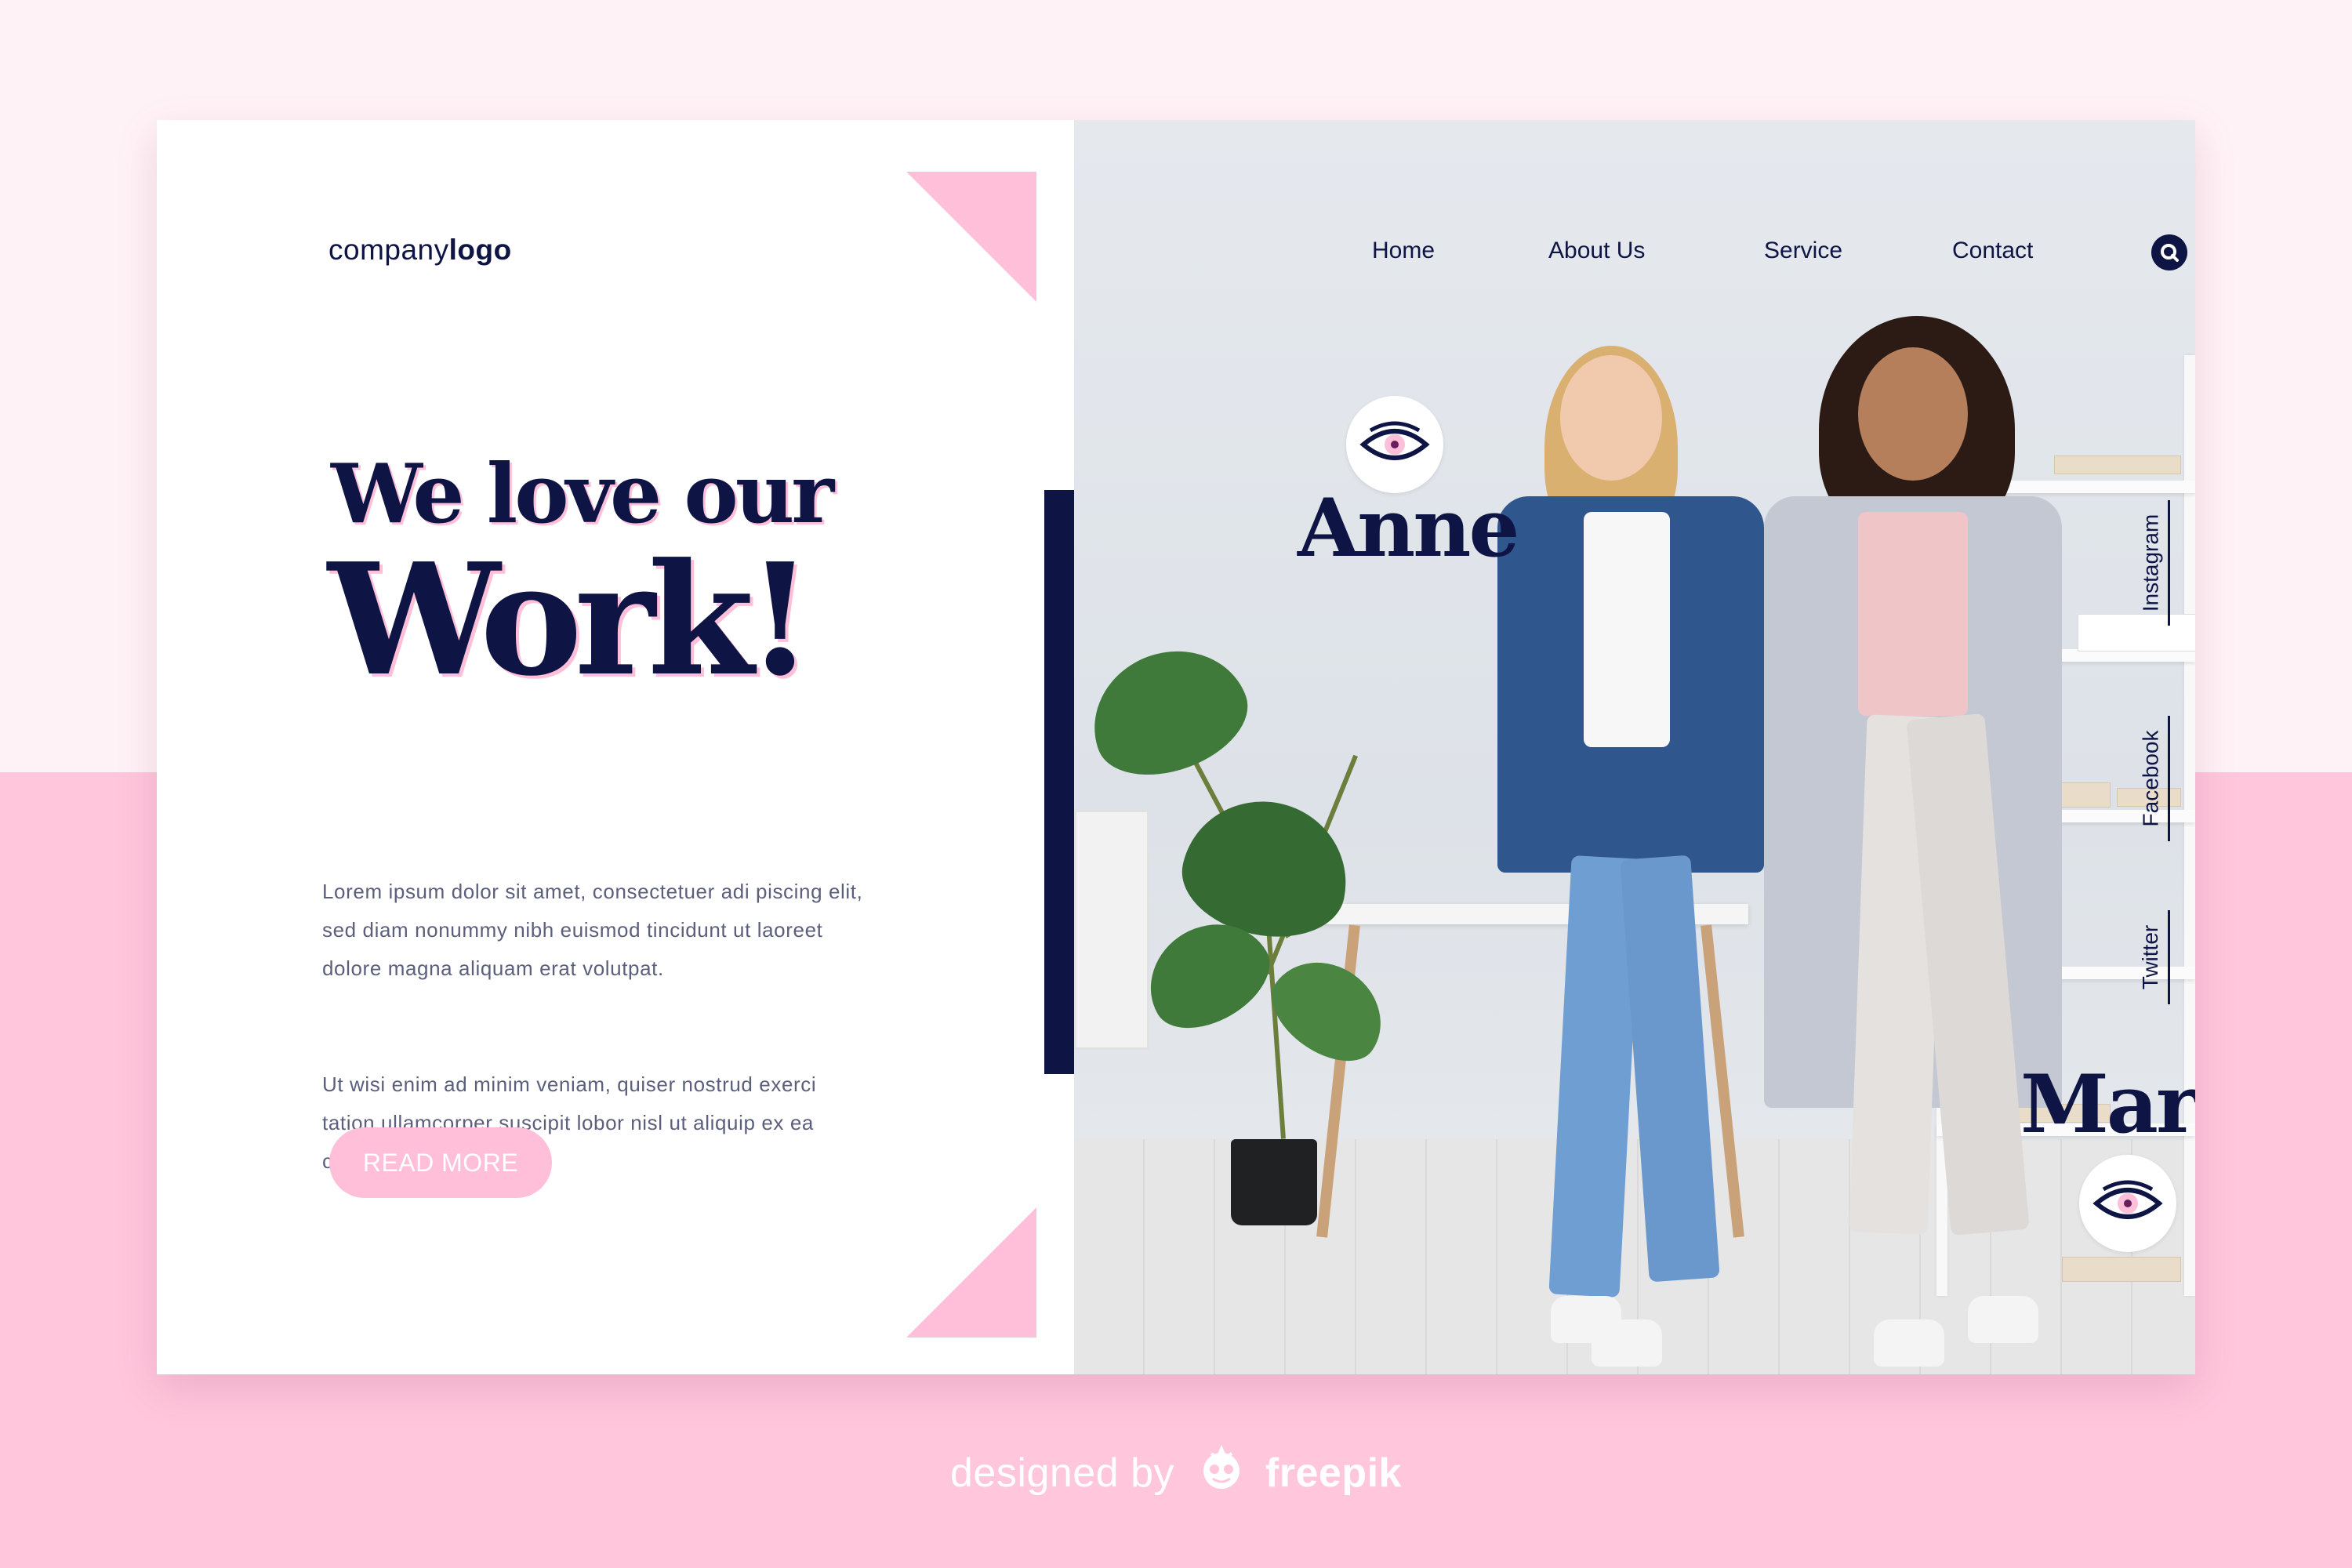 Image resolution: width=2352 pixels, height=1568 pixels. I want to click on hero-heading-line1: We love our, so click(582, 493).